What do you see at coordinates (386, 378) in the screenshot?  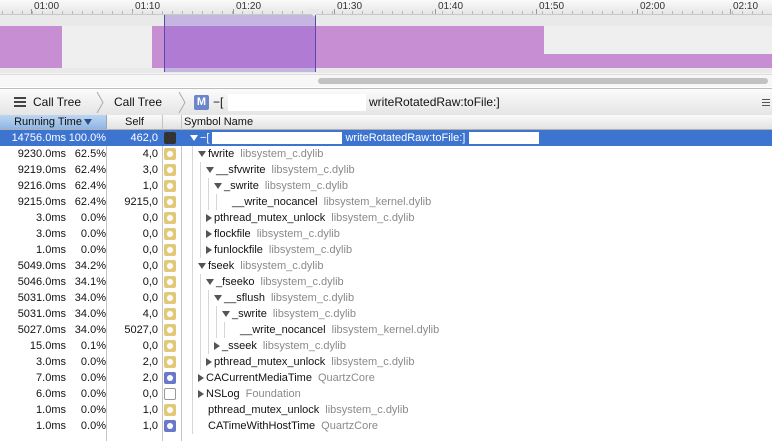 I see `table-row: 7.0ms 0.0% 2,0 CACurrentMediaTime QuartzCore` at bounding box center [386, 378].